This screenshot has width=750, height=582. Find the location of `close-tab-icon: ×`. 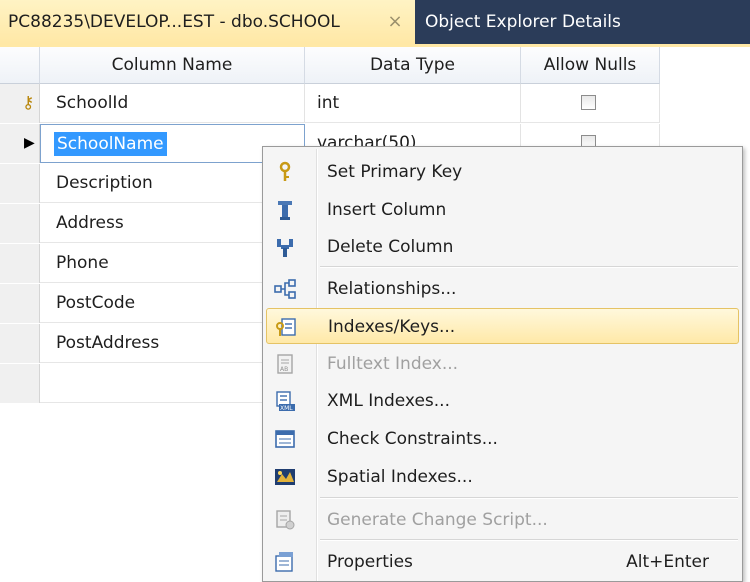

close-tab-icon: × is located at coordinates (395, 22).